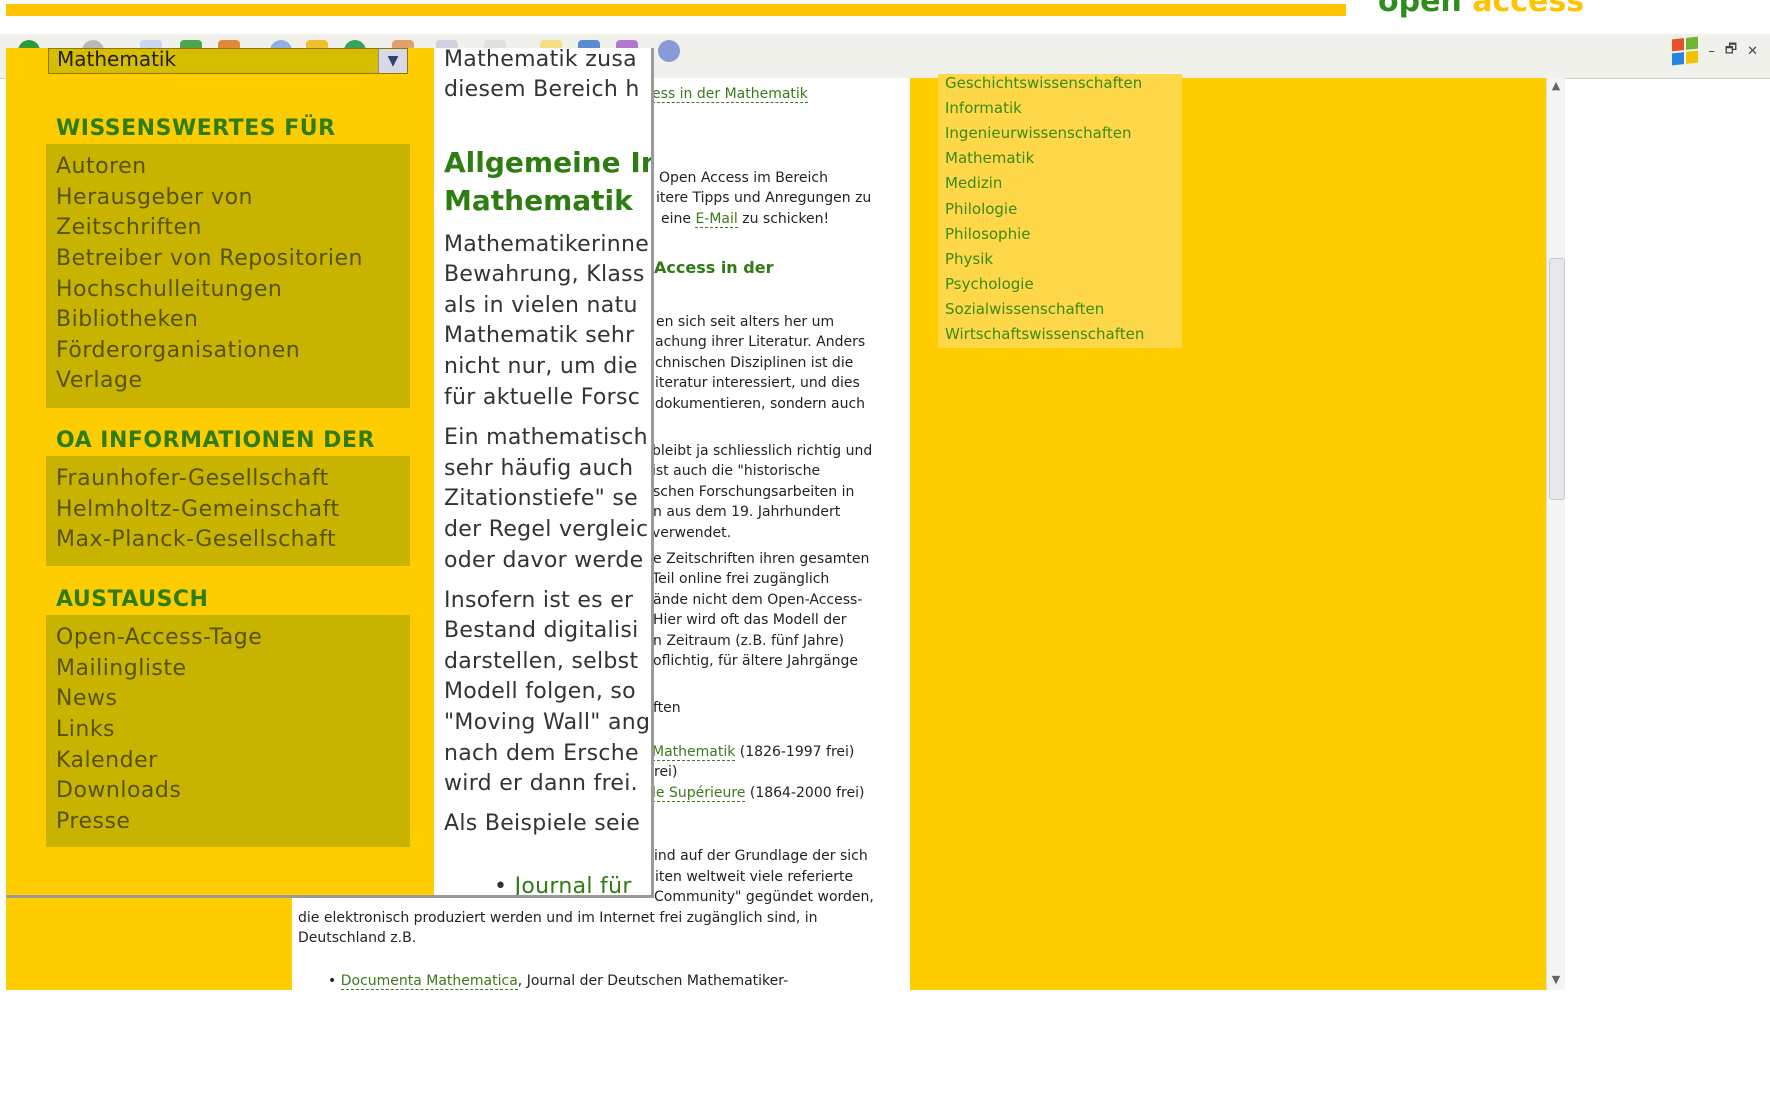 This screenshot has width=1770, height=1118. Describe the element at coordinates (540, 60) in the screenshot. I see `magnified-line: Mathematik zusa` at that location.